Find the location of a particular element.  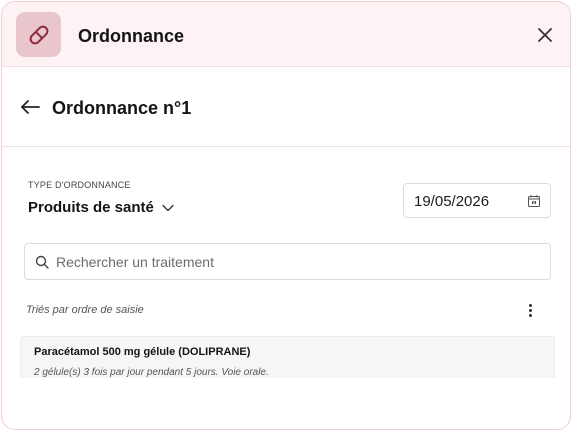

date-field: 19/05/2026 is located at coordinates (477, 200).